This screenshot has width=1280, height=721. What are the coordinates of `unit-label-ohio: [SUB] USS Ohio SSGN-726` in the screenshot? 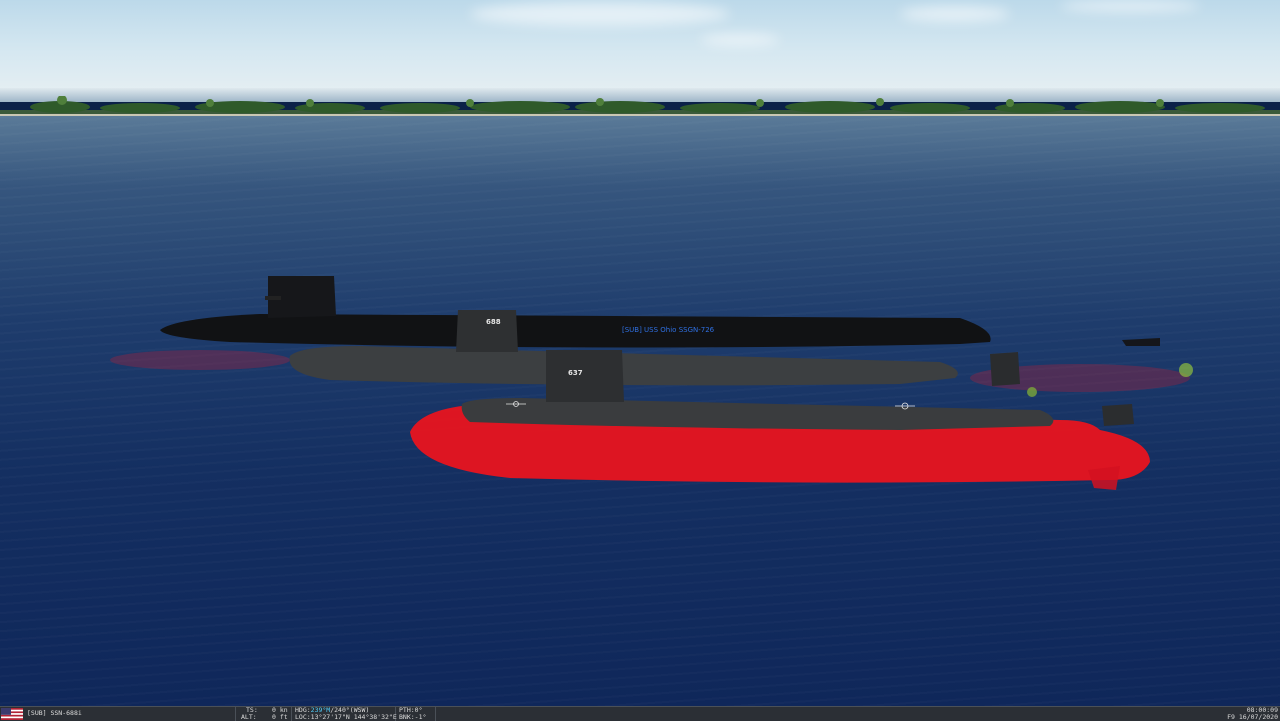 It's located at (668, 330).